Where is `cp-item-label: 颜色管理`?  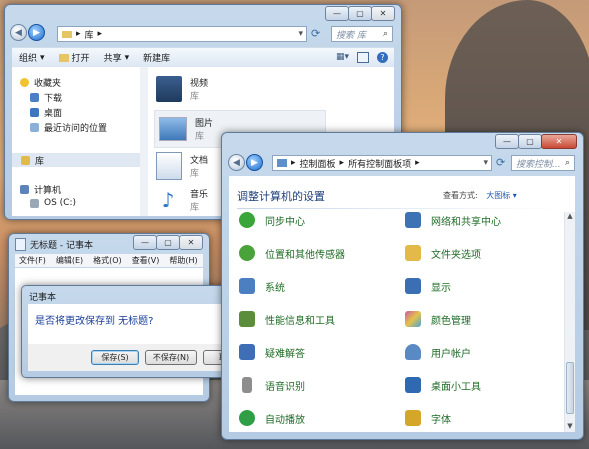 cp-item-label: 颜色管理 is located at coordinates (451, 321).